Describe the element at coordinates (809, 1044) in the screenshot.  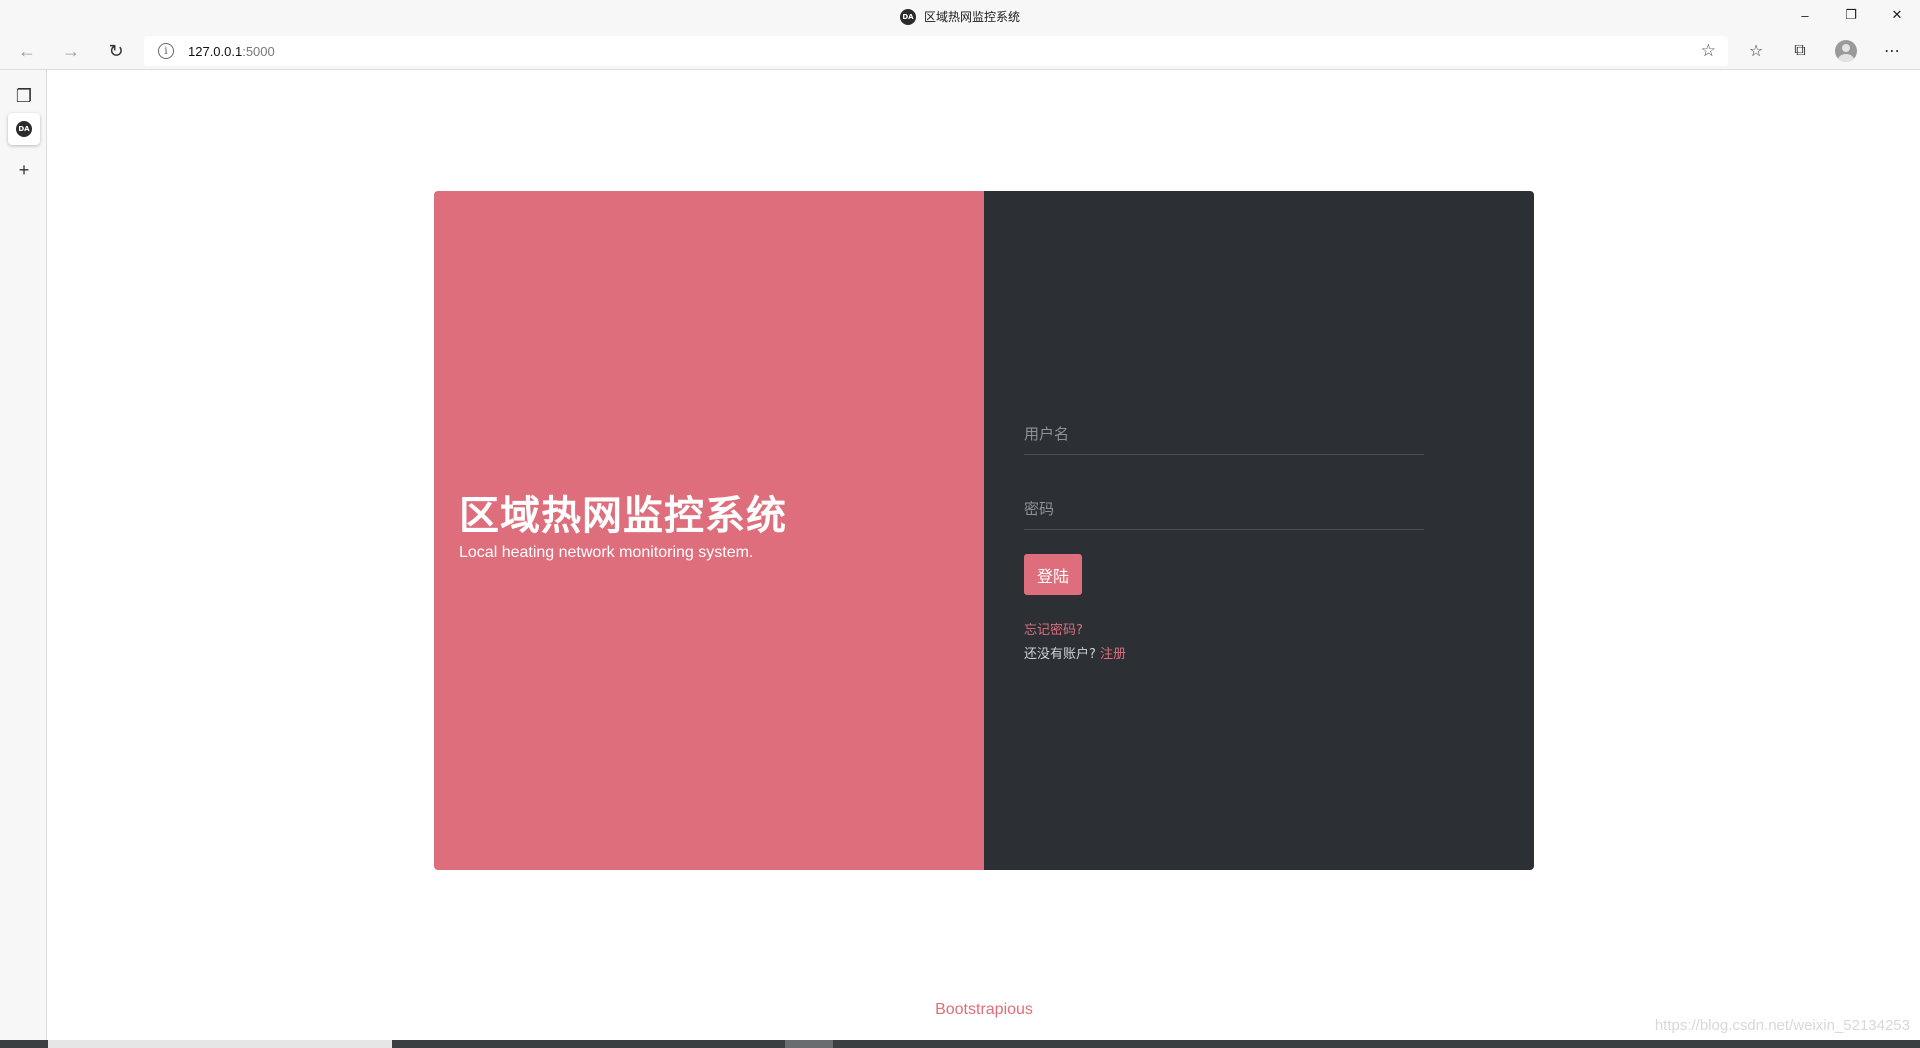
I see `taskbar-item` at that location.